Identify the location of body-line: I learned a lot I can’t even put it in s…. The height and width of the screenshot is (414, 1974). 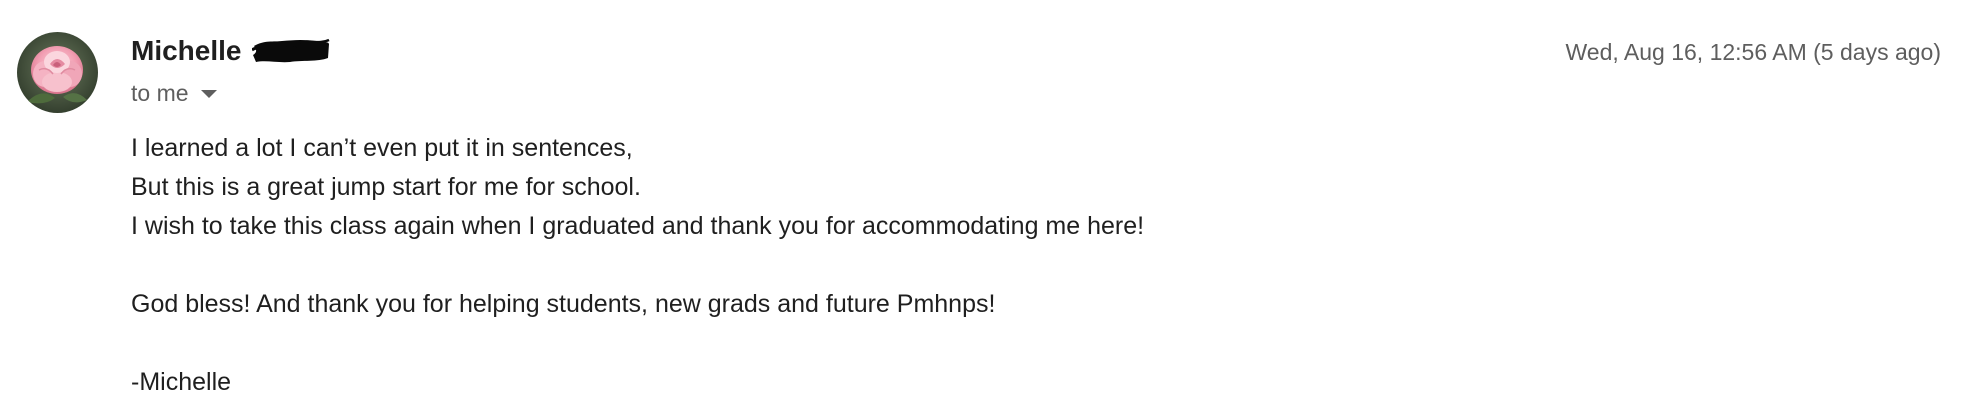
(382, 148).